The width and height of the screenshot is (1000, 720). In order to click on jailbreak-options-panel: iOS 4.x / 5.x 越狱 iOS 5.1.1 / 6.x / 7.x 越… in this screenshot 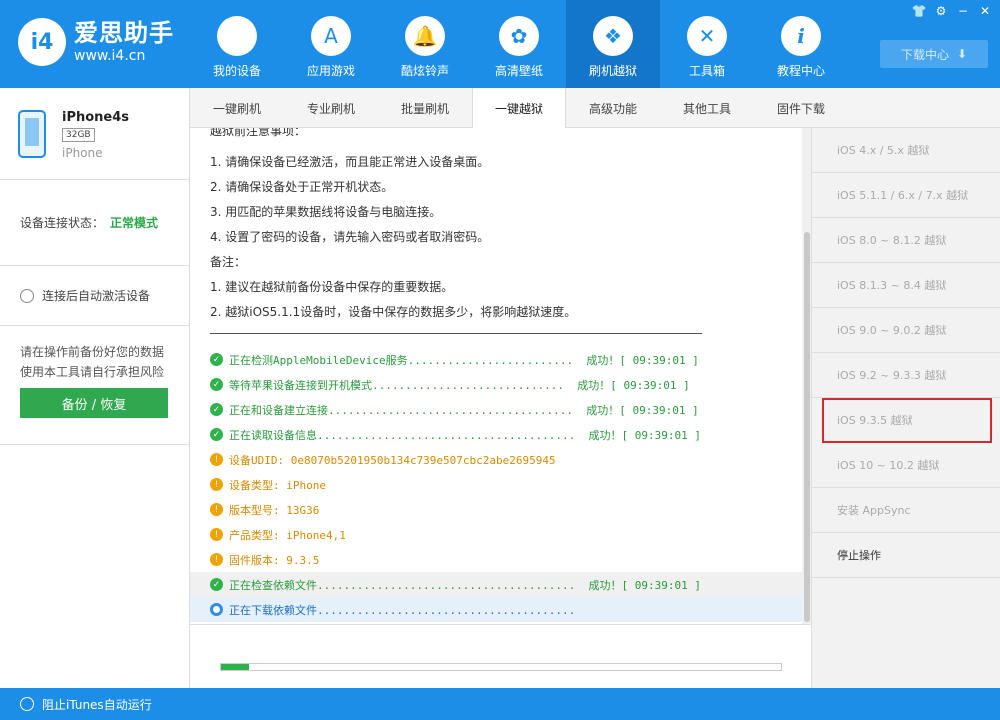, I will do `click(906, 408)`.